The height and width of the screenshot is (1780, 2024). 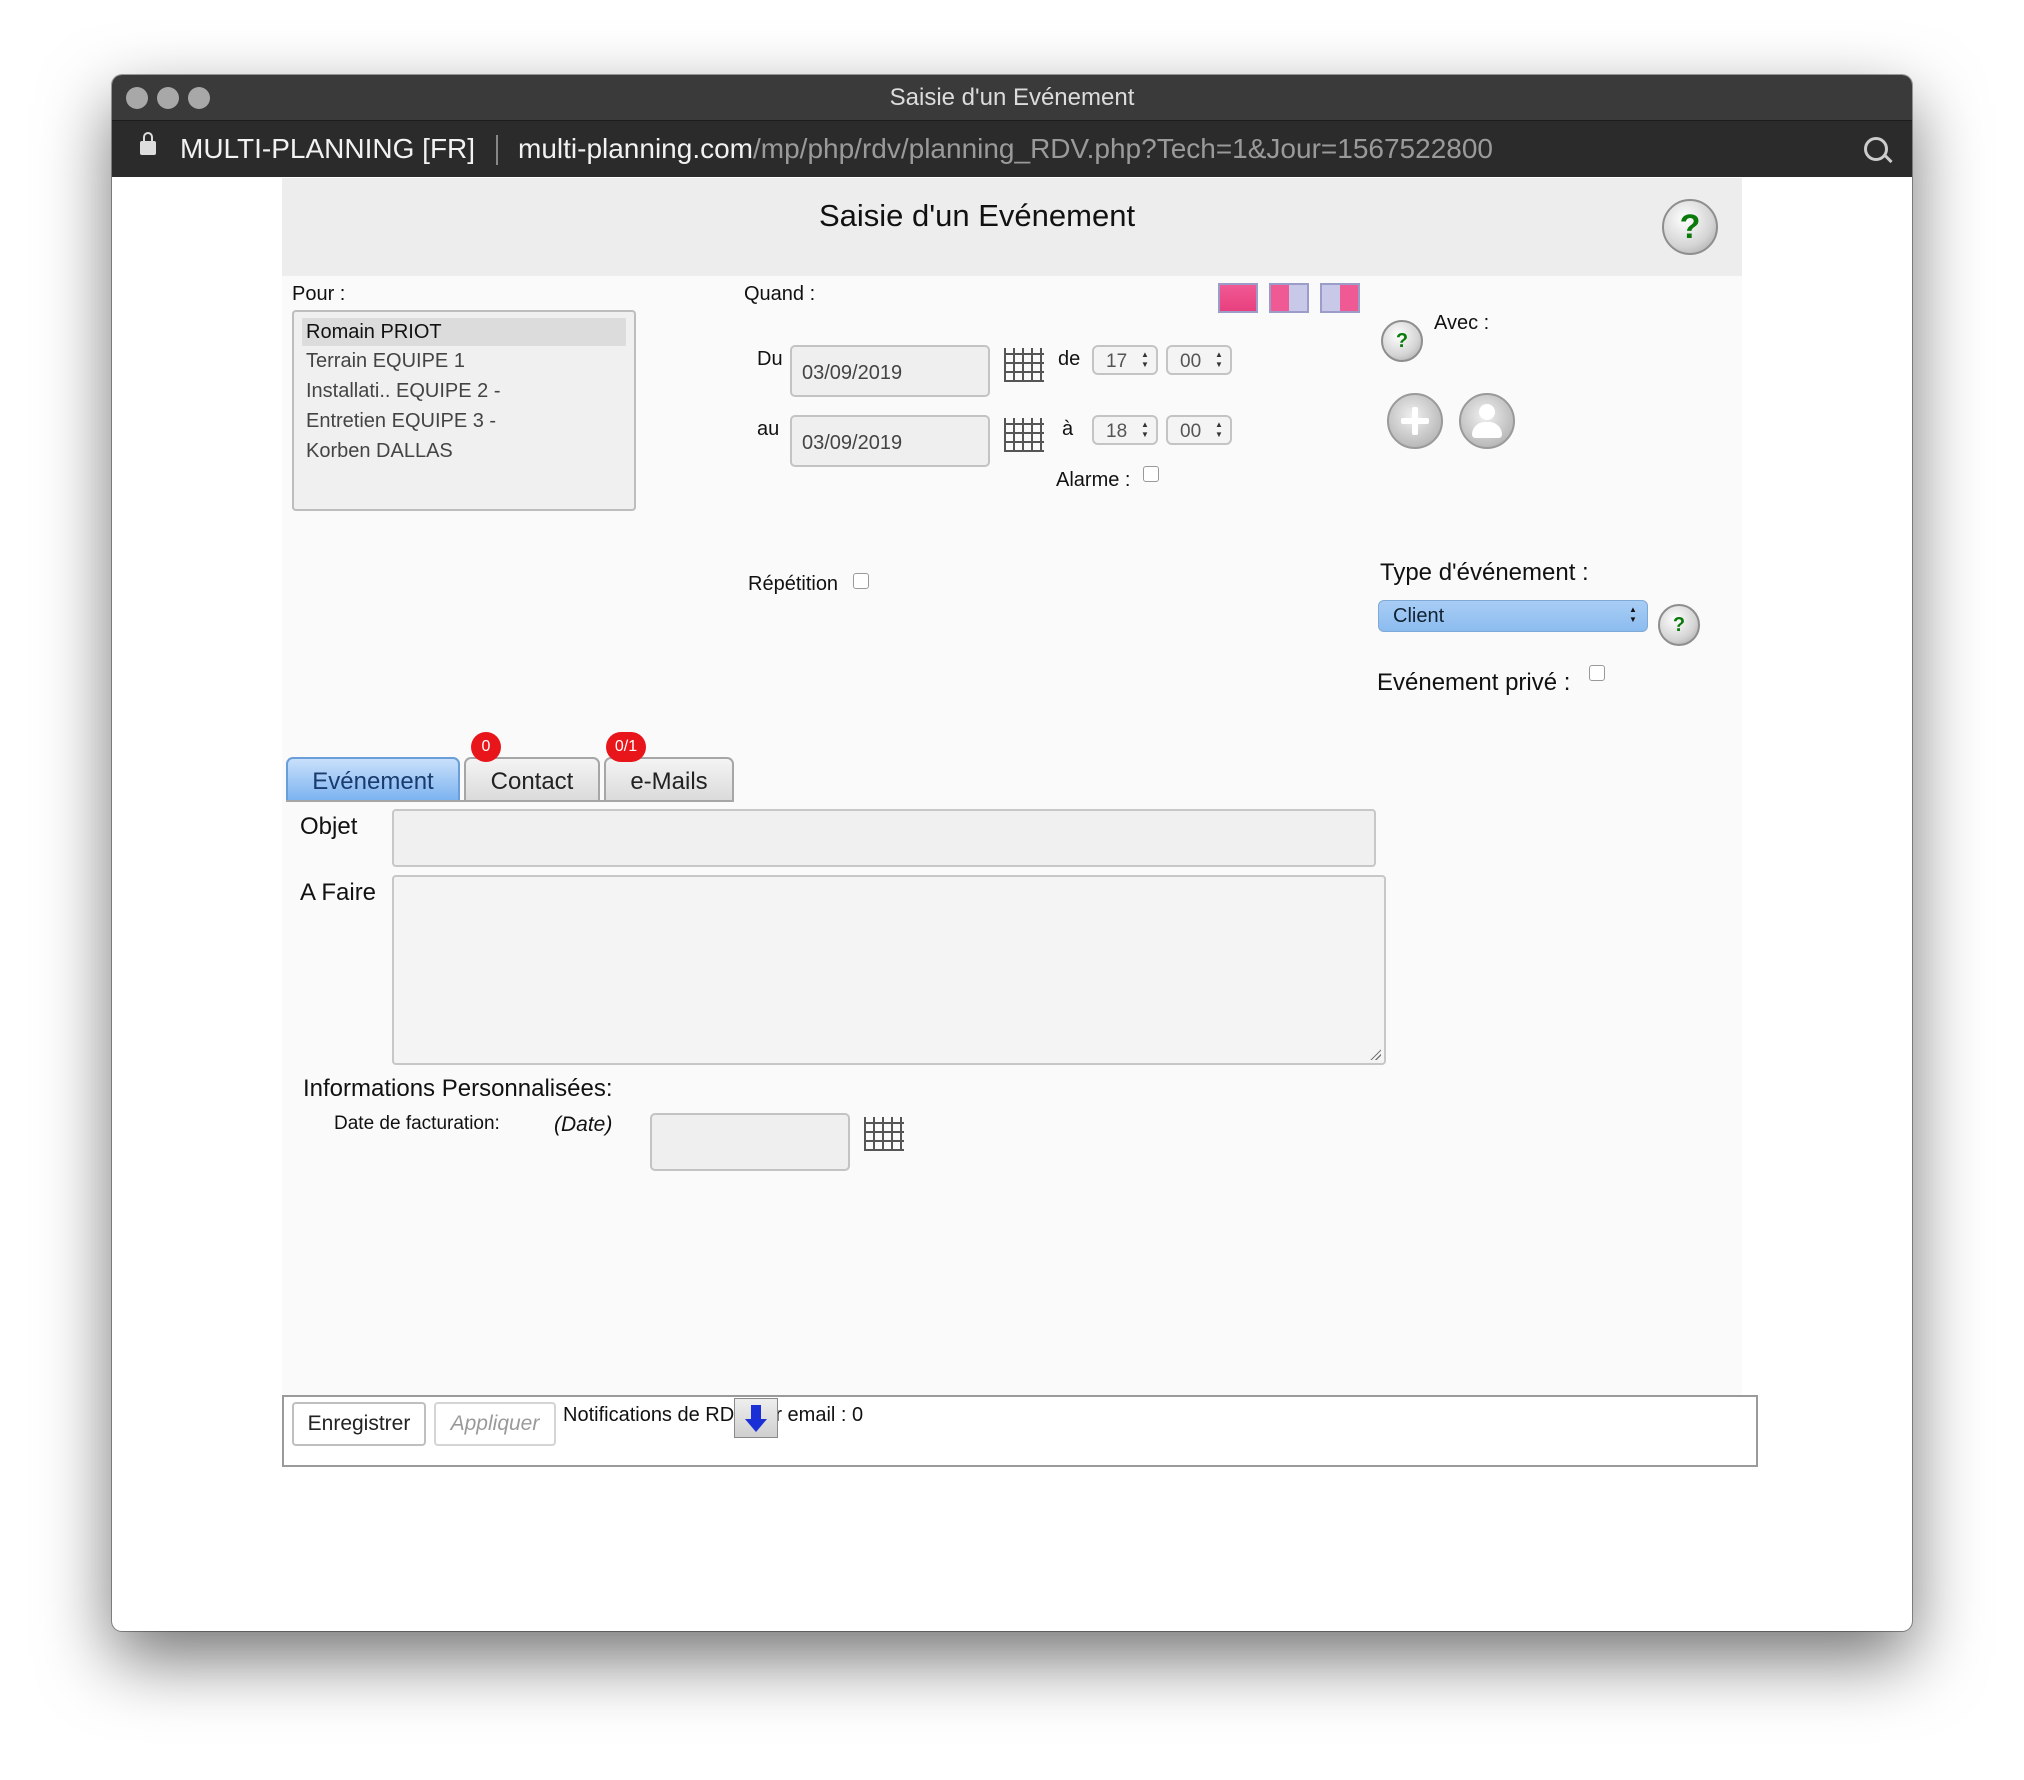 I want to click on page-header: Saisie d'un Evénement, so click(x=1012, y=227).